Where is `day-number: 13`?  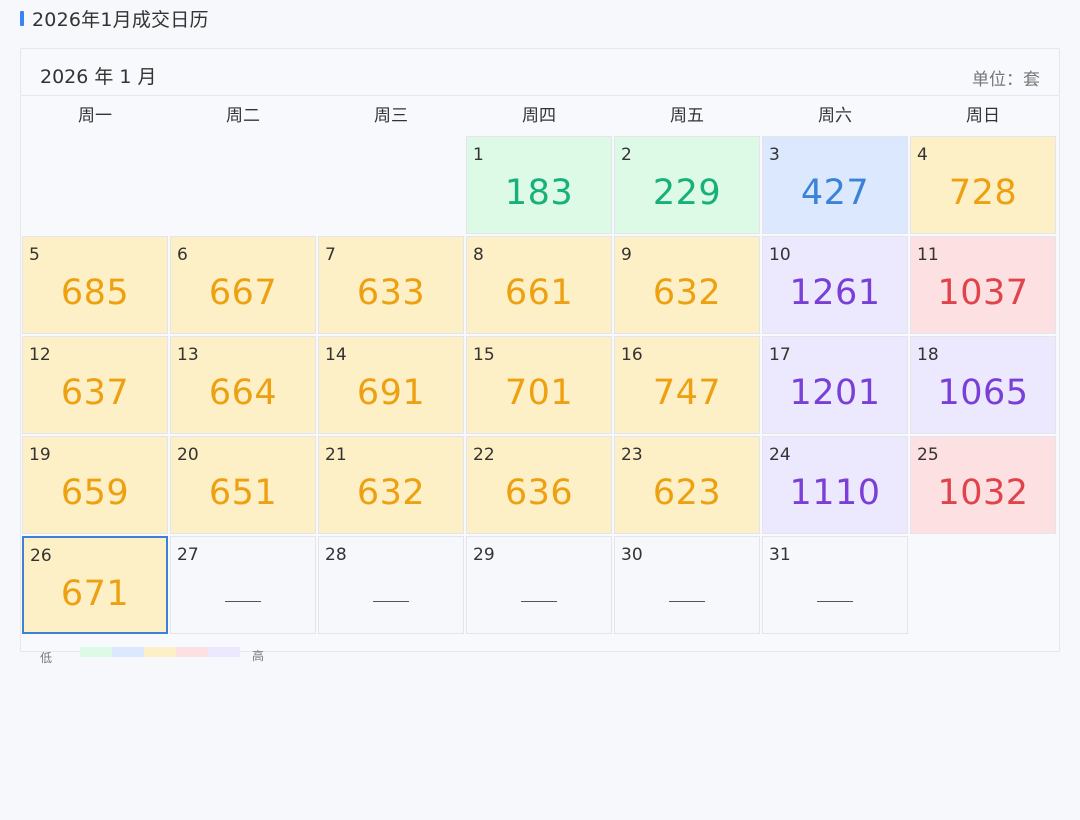
day-number: 13 is located at coordinates (188, 355).